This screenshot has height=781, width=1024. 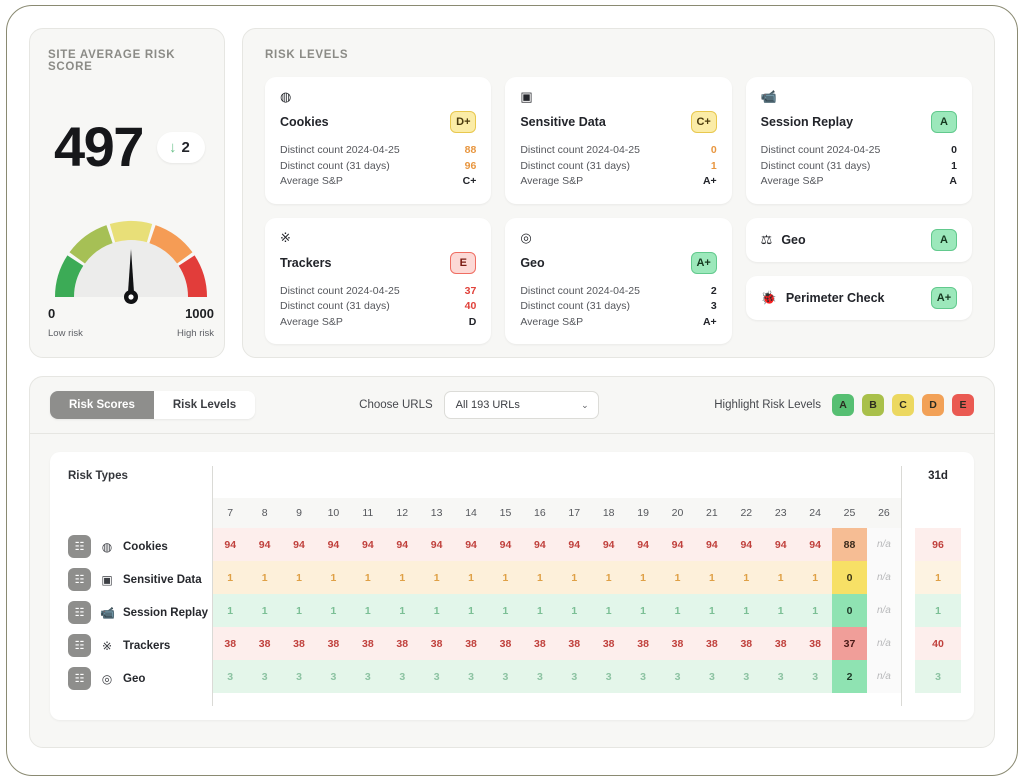 What do you see at coordinates (140, 546) in the screenshot?
I see `risk-type-row-cookies: ☷ ◍ Cookies` at bounding box center [140, 546].